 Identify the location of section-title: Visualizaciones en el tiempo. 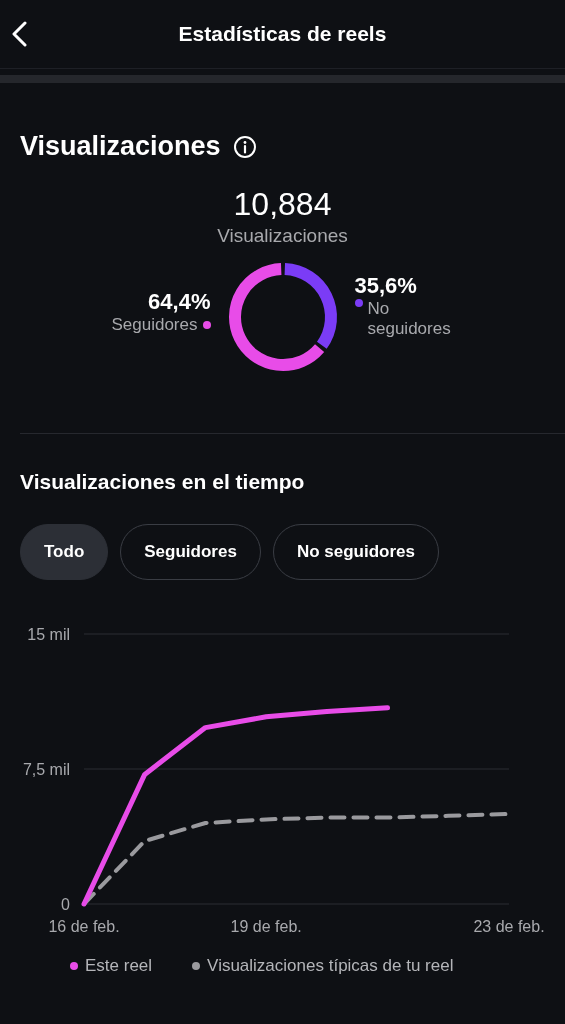
(162, 482).